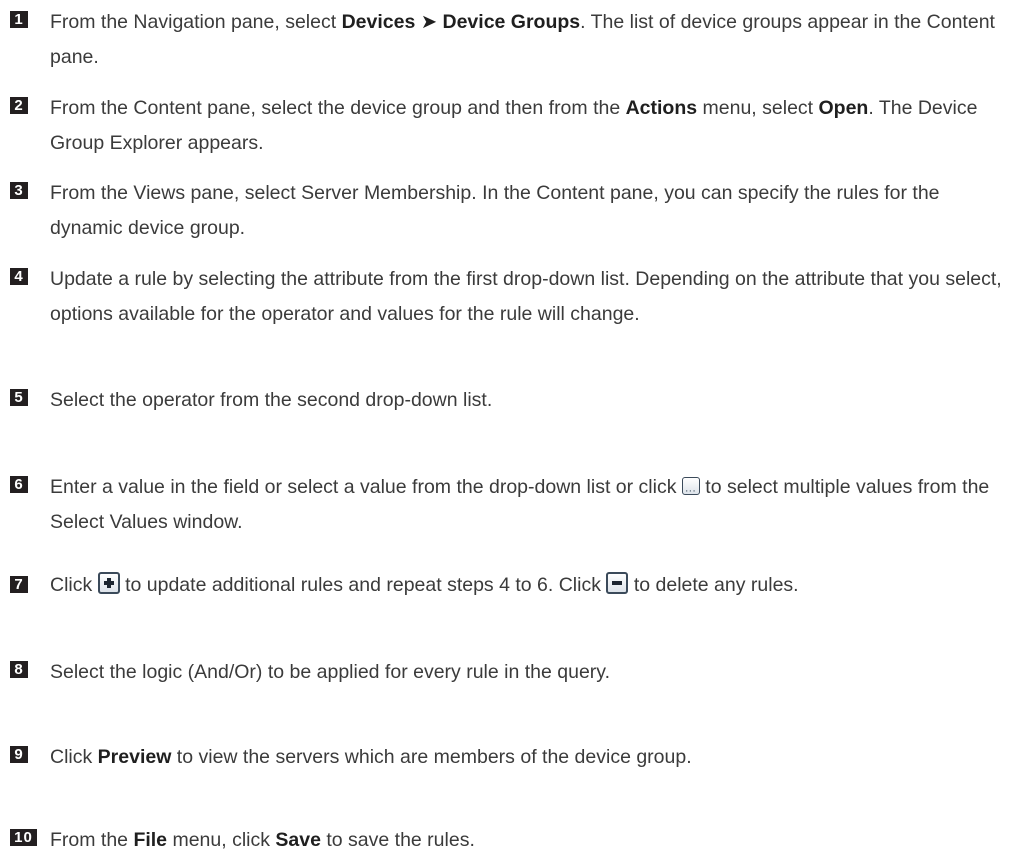 This screenshot has height=860, width=1029. I want to click on ellipsis-button-icon, so click(690, 491).